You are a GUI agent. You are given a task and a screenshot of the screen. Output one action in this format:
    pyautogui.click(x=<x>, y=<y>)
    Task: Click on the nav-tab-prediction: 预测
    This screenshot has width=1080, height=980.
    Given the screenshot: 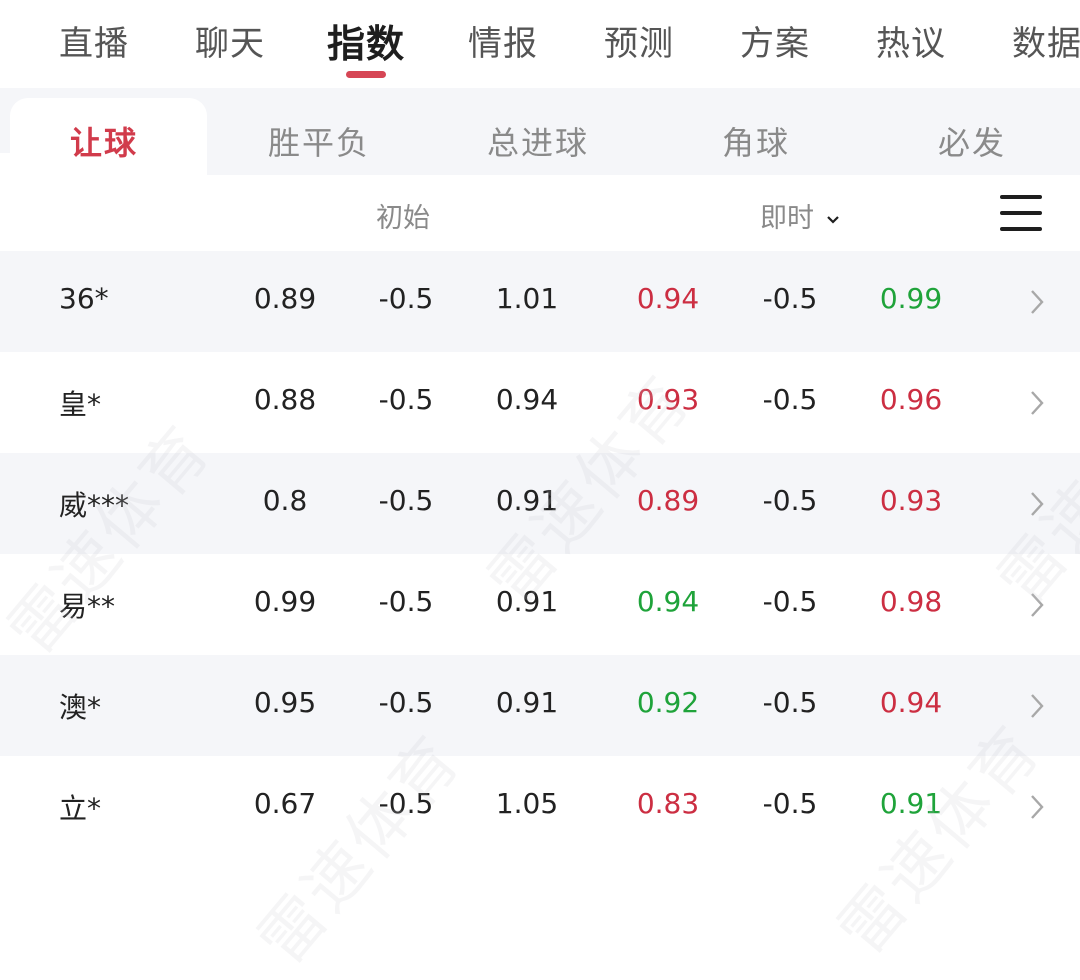 What is the action you would take?
    pyautogui.click(x=639, y=40)
    